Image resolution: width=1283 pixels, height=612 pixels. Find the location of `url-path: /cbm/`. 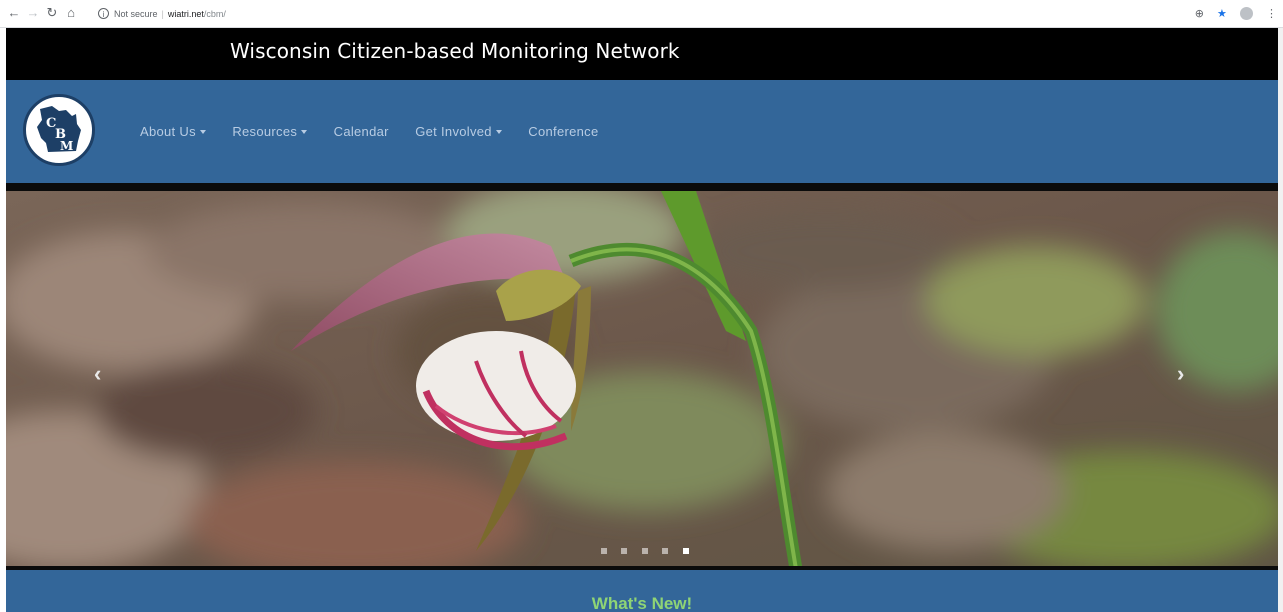

url-path: /cbm/ is located at coordinates (214, 14).